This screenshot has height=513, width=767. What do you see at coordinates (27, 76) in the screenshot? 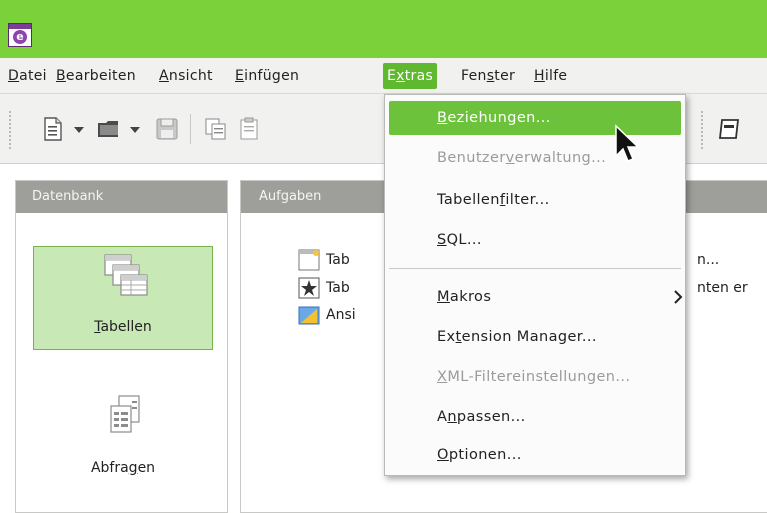
I see `menu-datei: Datei` at bounding box center [27, 76].